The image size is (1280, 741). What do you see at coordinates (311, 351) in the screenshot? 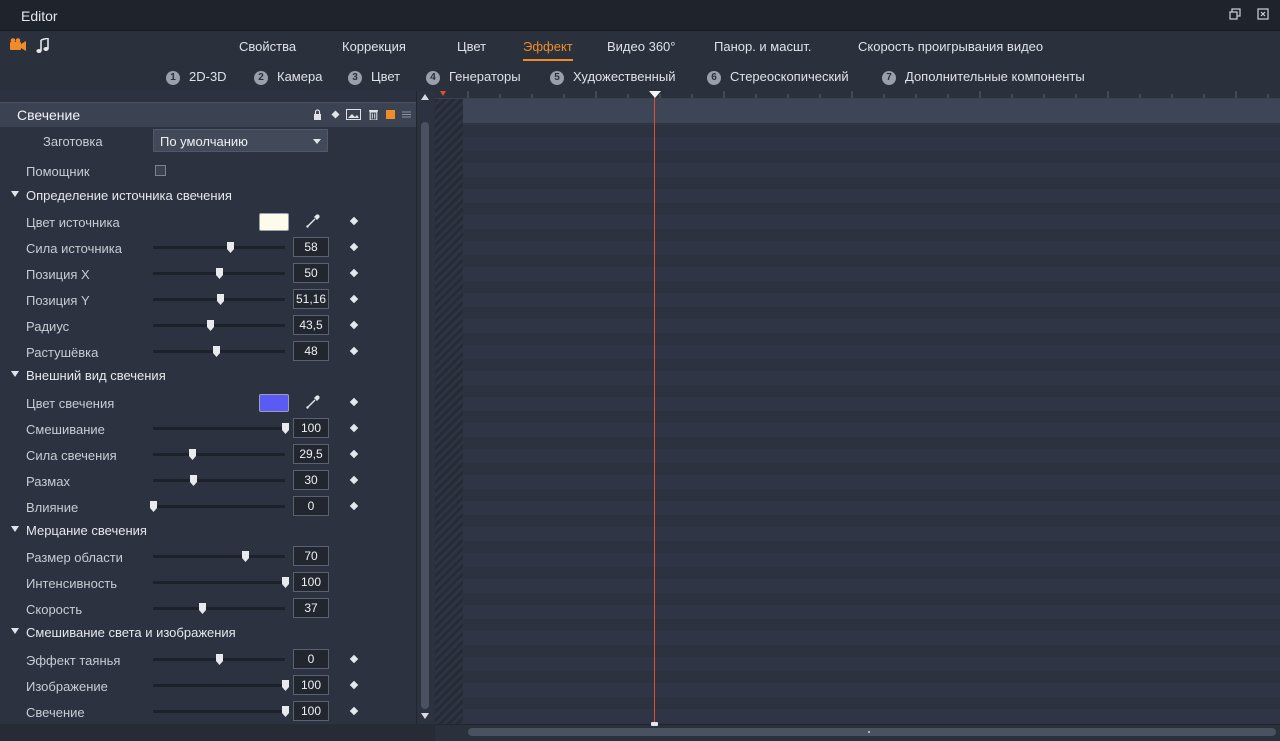
I see `feather-value: 48` at bounding box center [311, 351].